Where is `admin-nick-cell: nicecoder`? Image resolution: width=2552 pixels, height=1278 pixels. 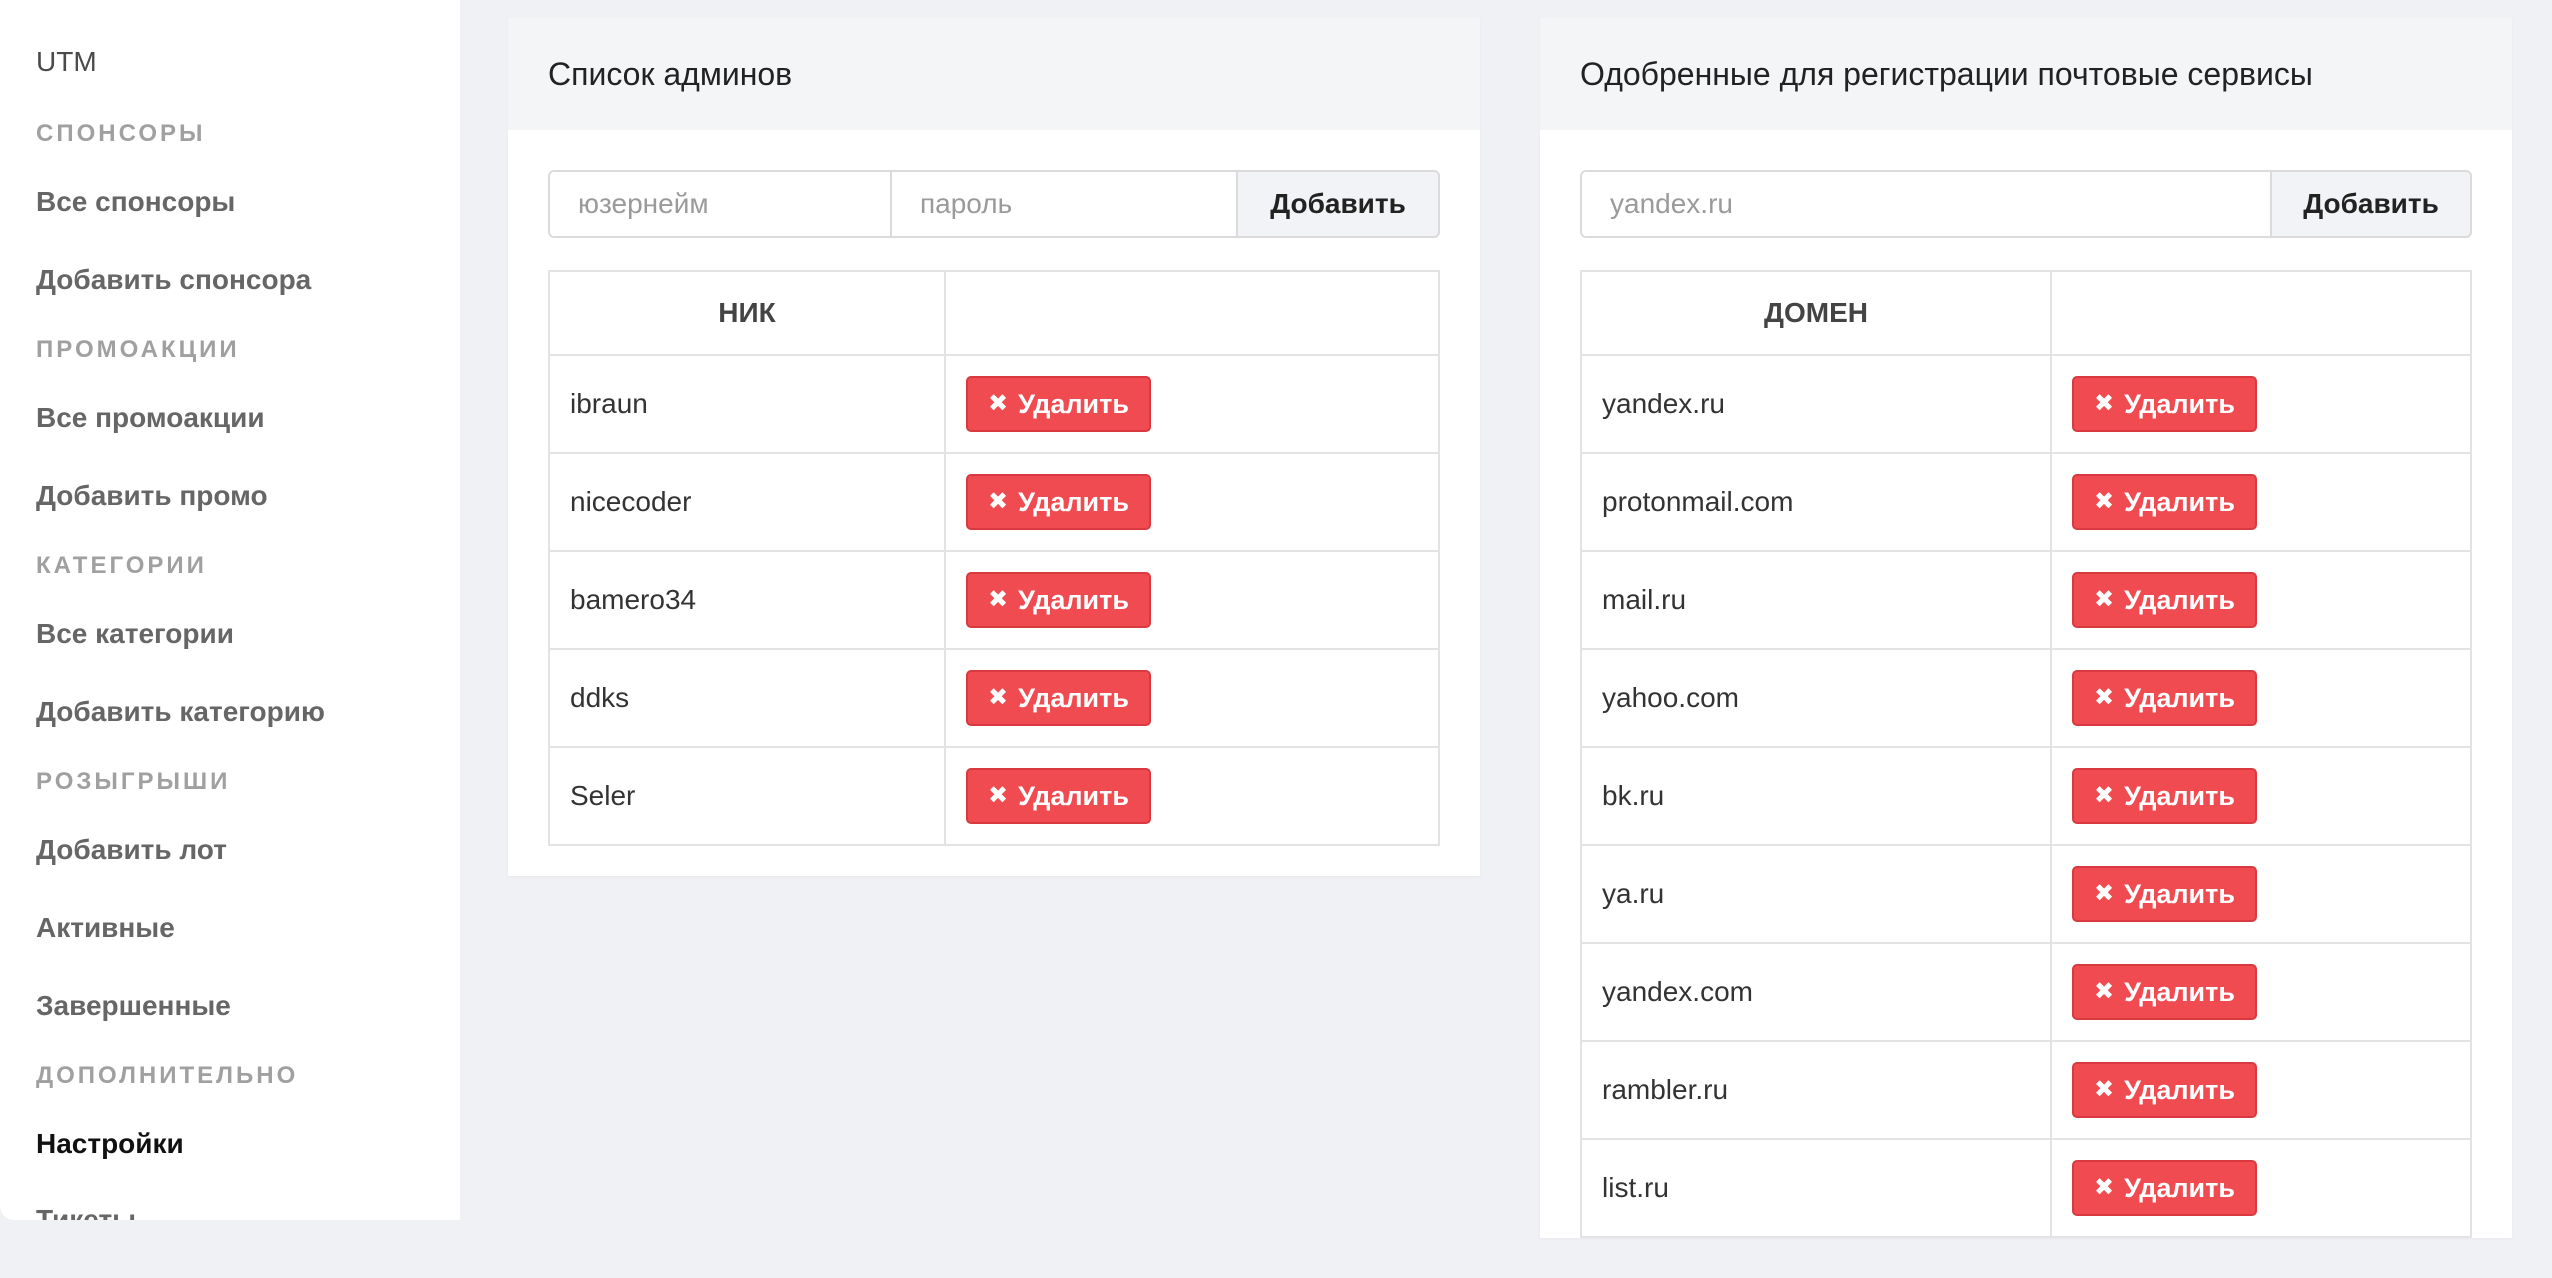
admin-nick-cell: nicecoder is located at coordinates (747, 502).